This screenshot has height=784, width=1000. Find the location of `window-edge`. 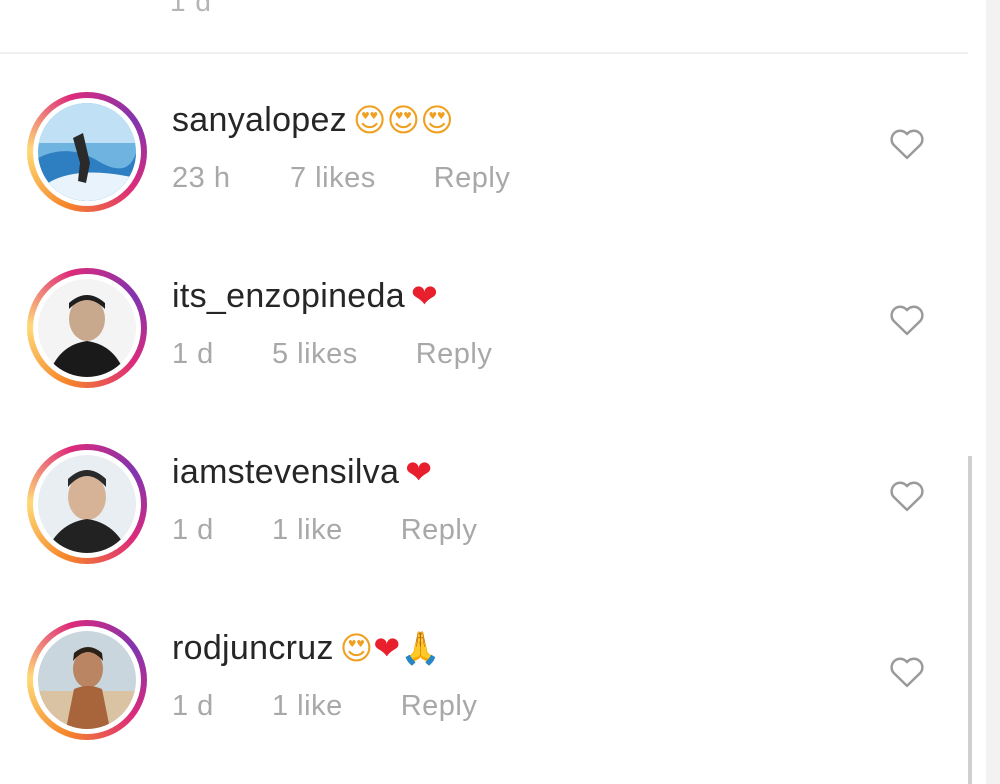

window-edge is located at coordinates (993, 392).